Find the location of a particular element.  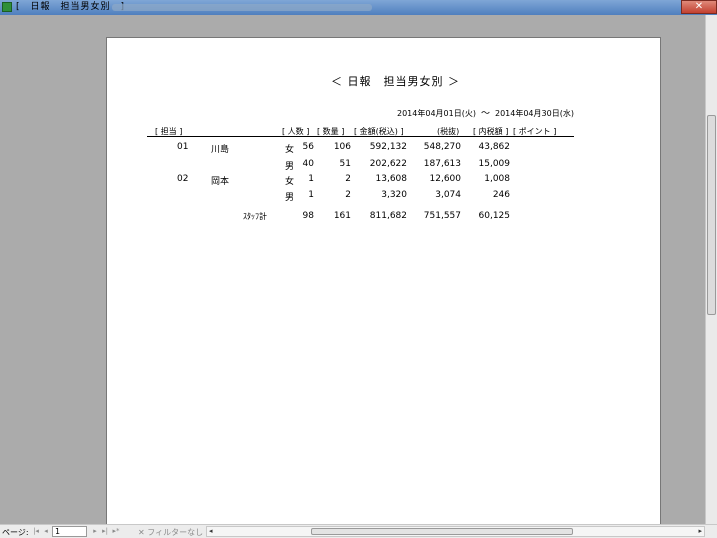

excl-value: 12,600 is located at coordinates (445, 179).